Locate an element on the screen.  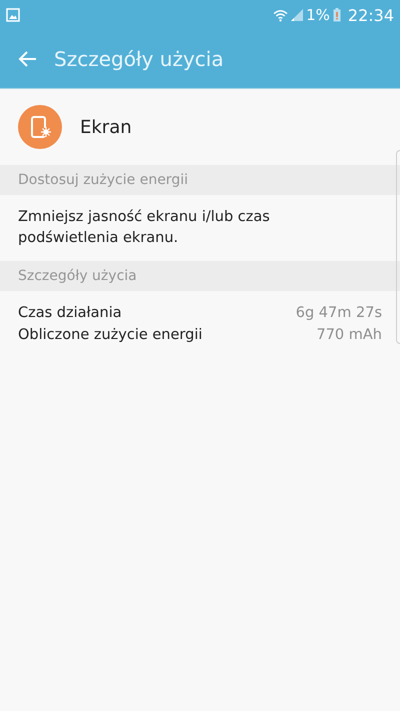
detail-value: 770 mAh is located at coordinates (349, 335).